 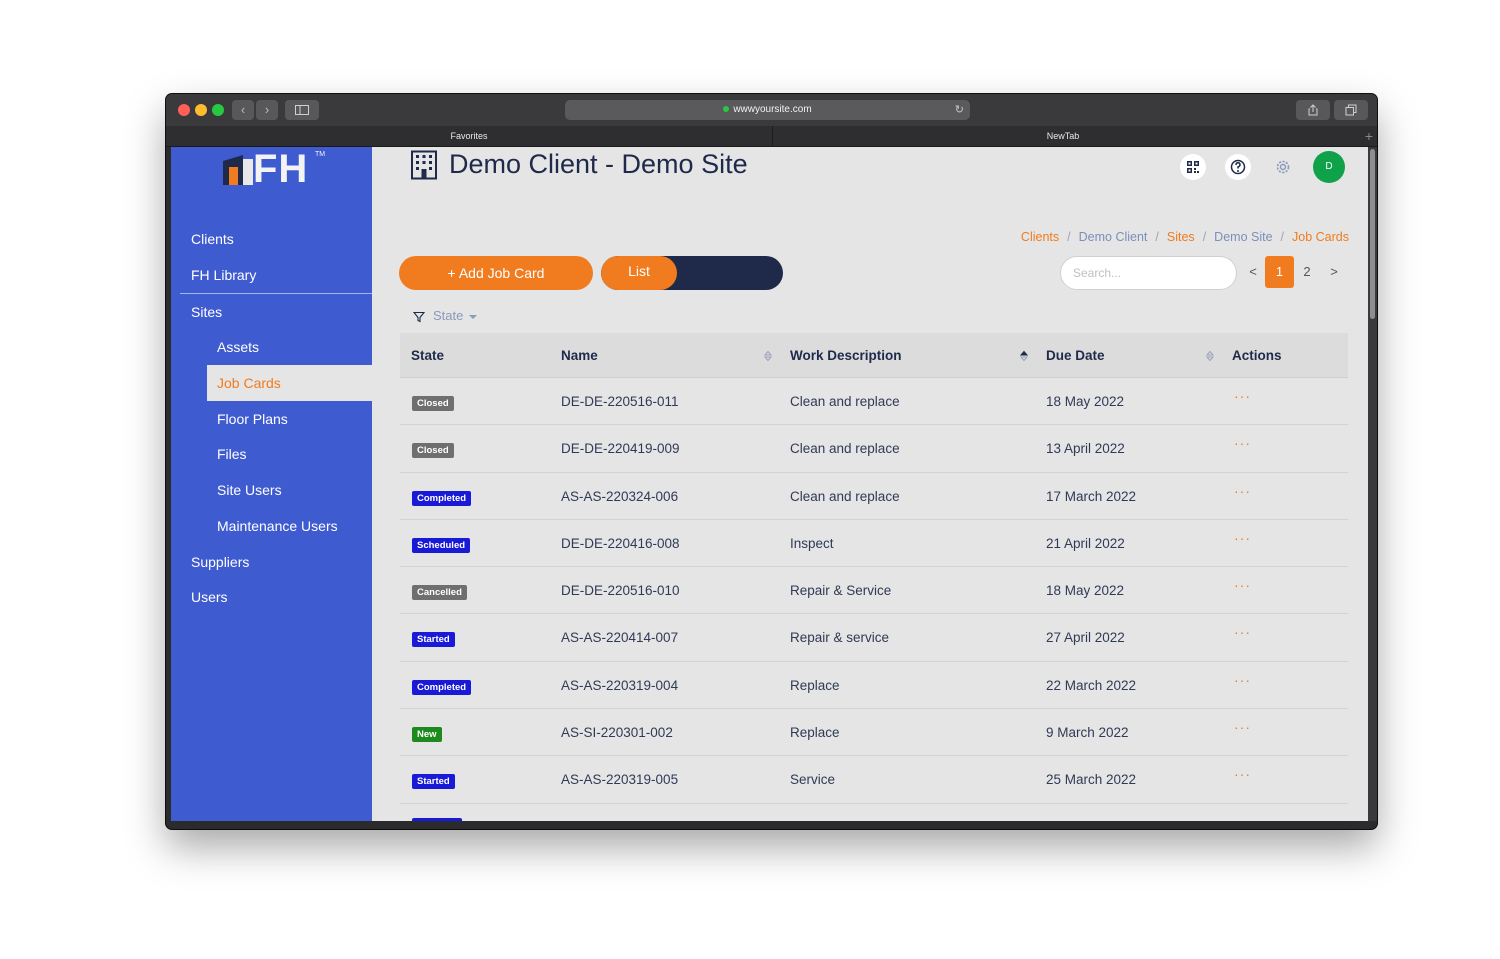 I want to click on sidebar-item-suppliers: Suppliers, so click(x=220, y=562).